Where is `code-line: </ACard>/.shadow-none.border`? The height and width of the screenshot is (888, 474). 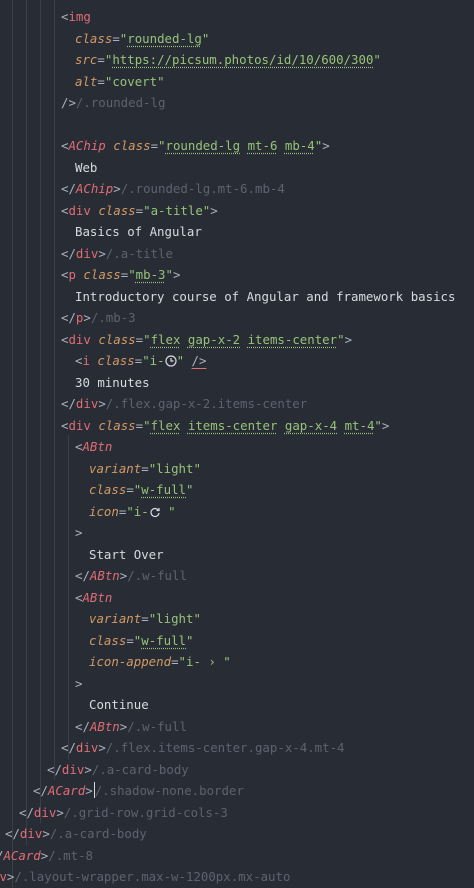 code-line: </ACard>/.shadow-none.border is located at coordinates (253, 790).